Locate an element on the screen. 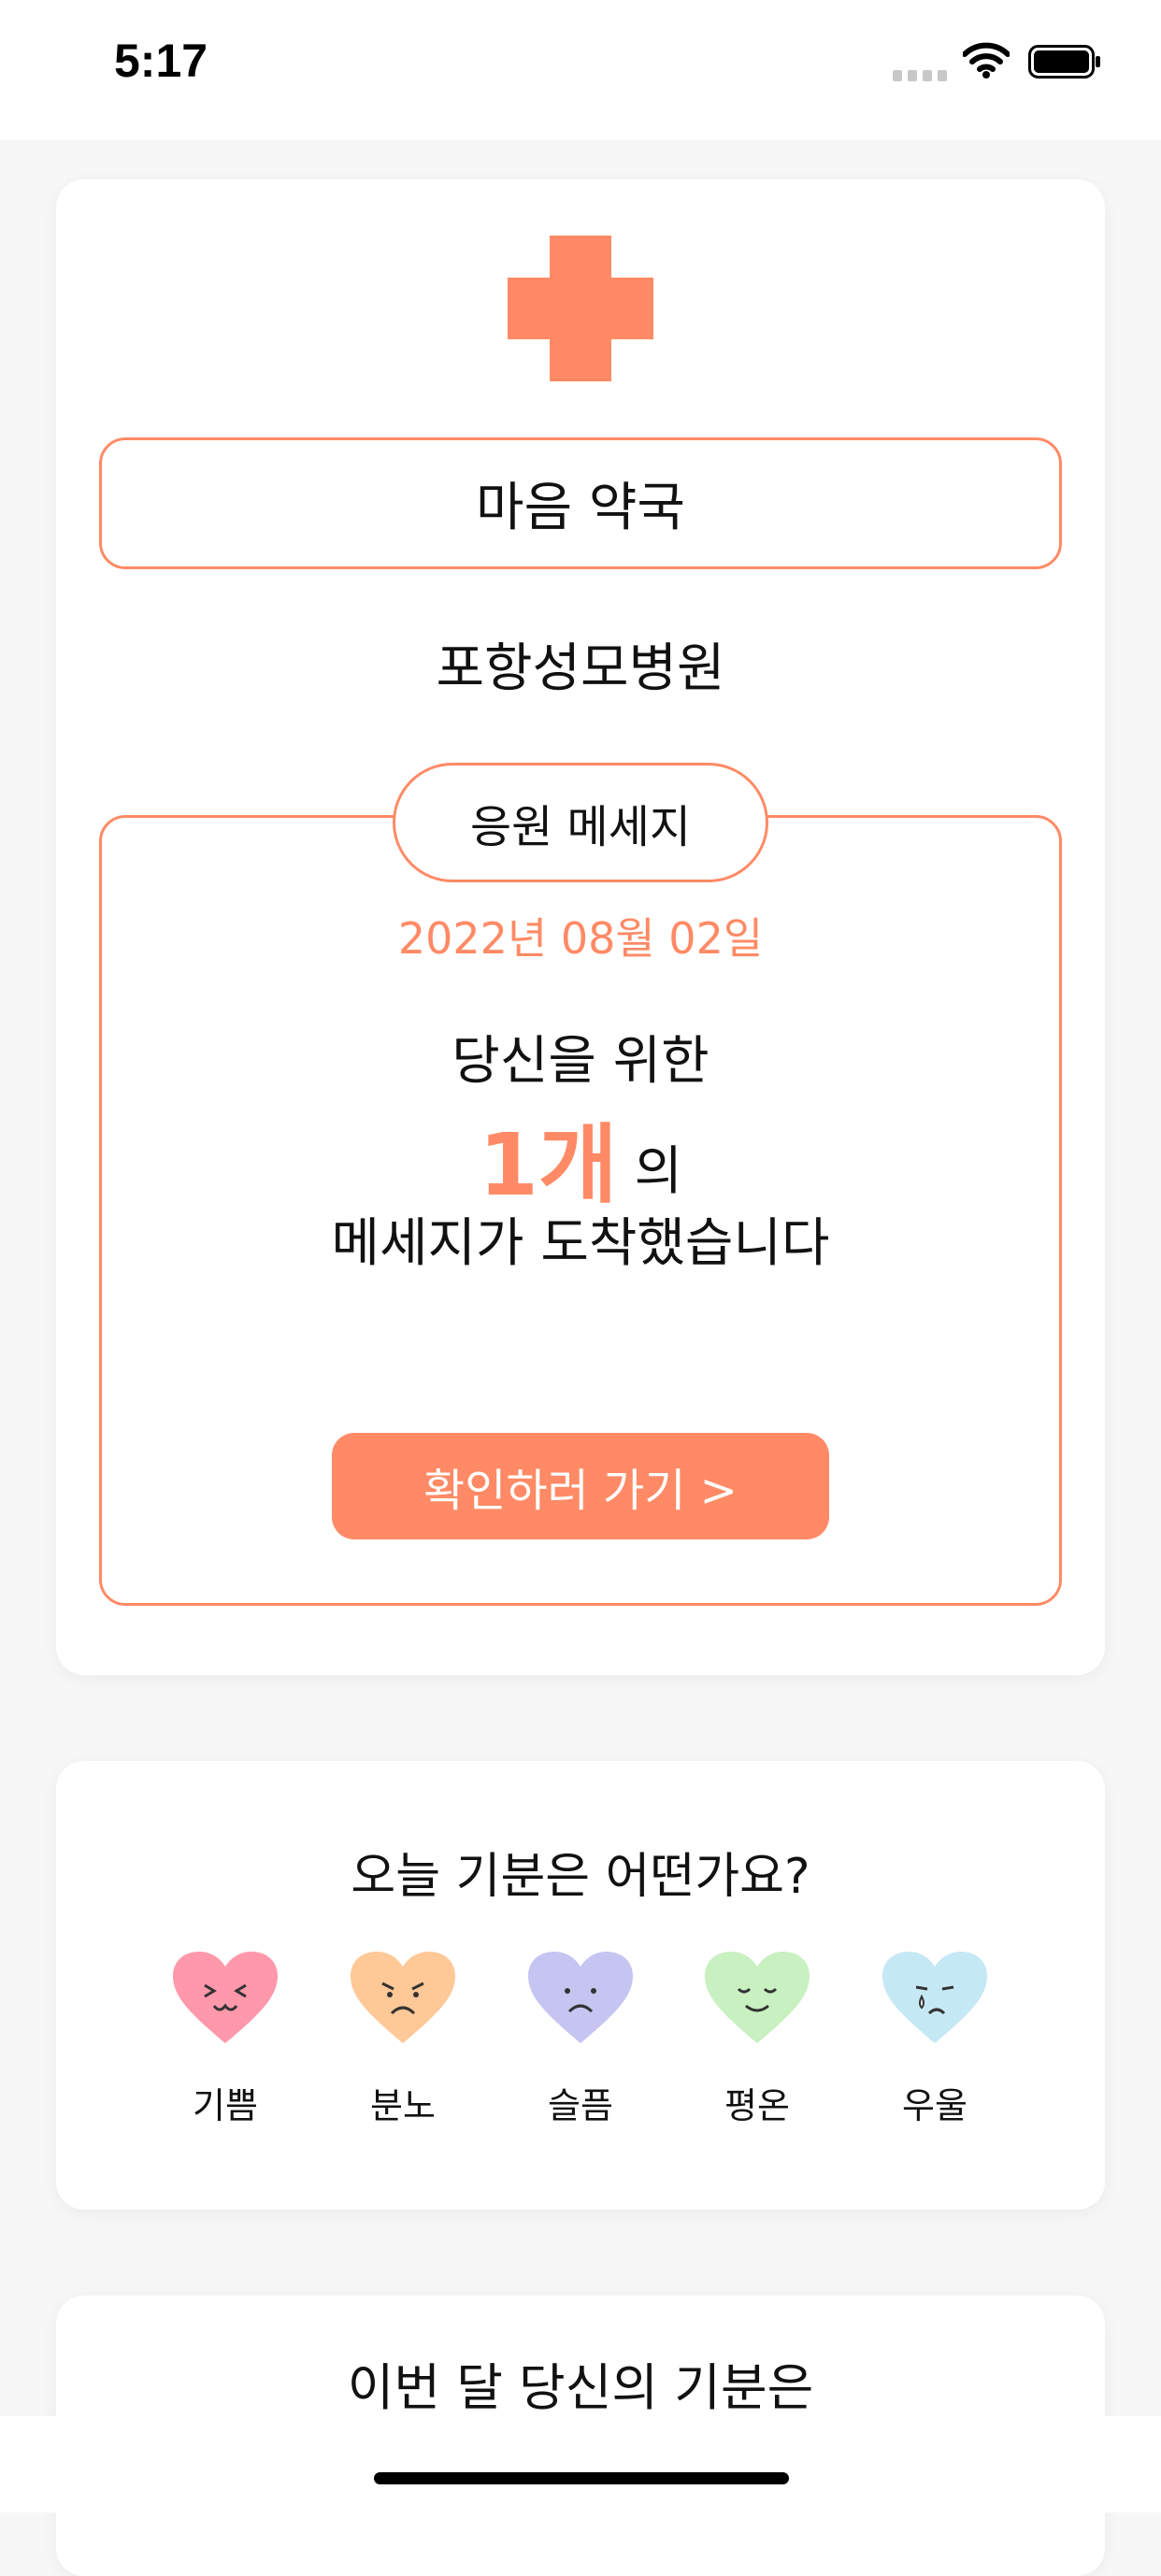 This screenshot has width=1161, height=2576. cellular-signal-icon is located at coordinates (920, 76).